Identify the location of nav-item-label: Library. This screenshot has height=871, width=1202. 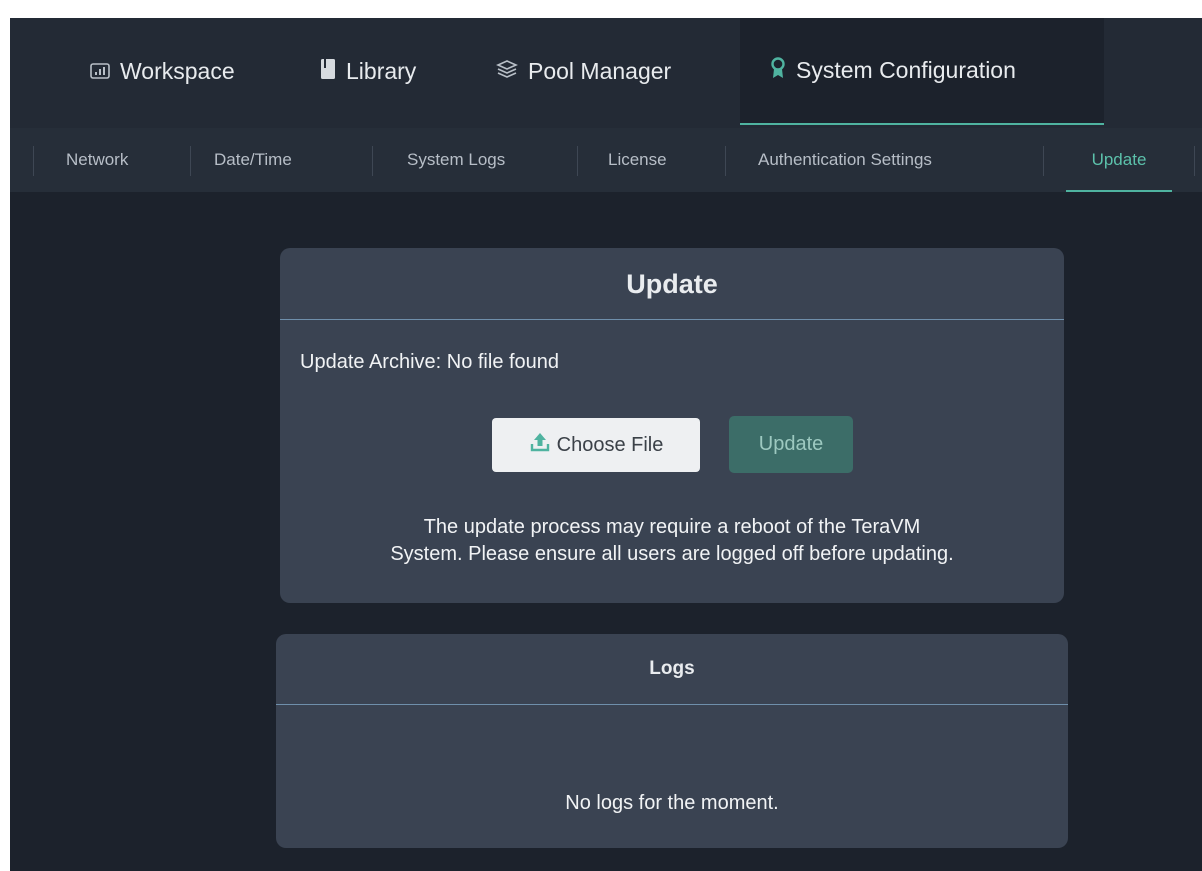
(381, 71).